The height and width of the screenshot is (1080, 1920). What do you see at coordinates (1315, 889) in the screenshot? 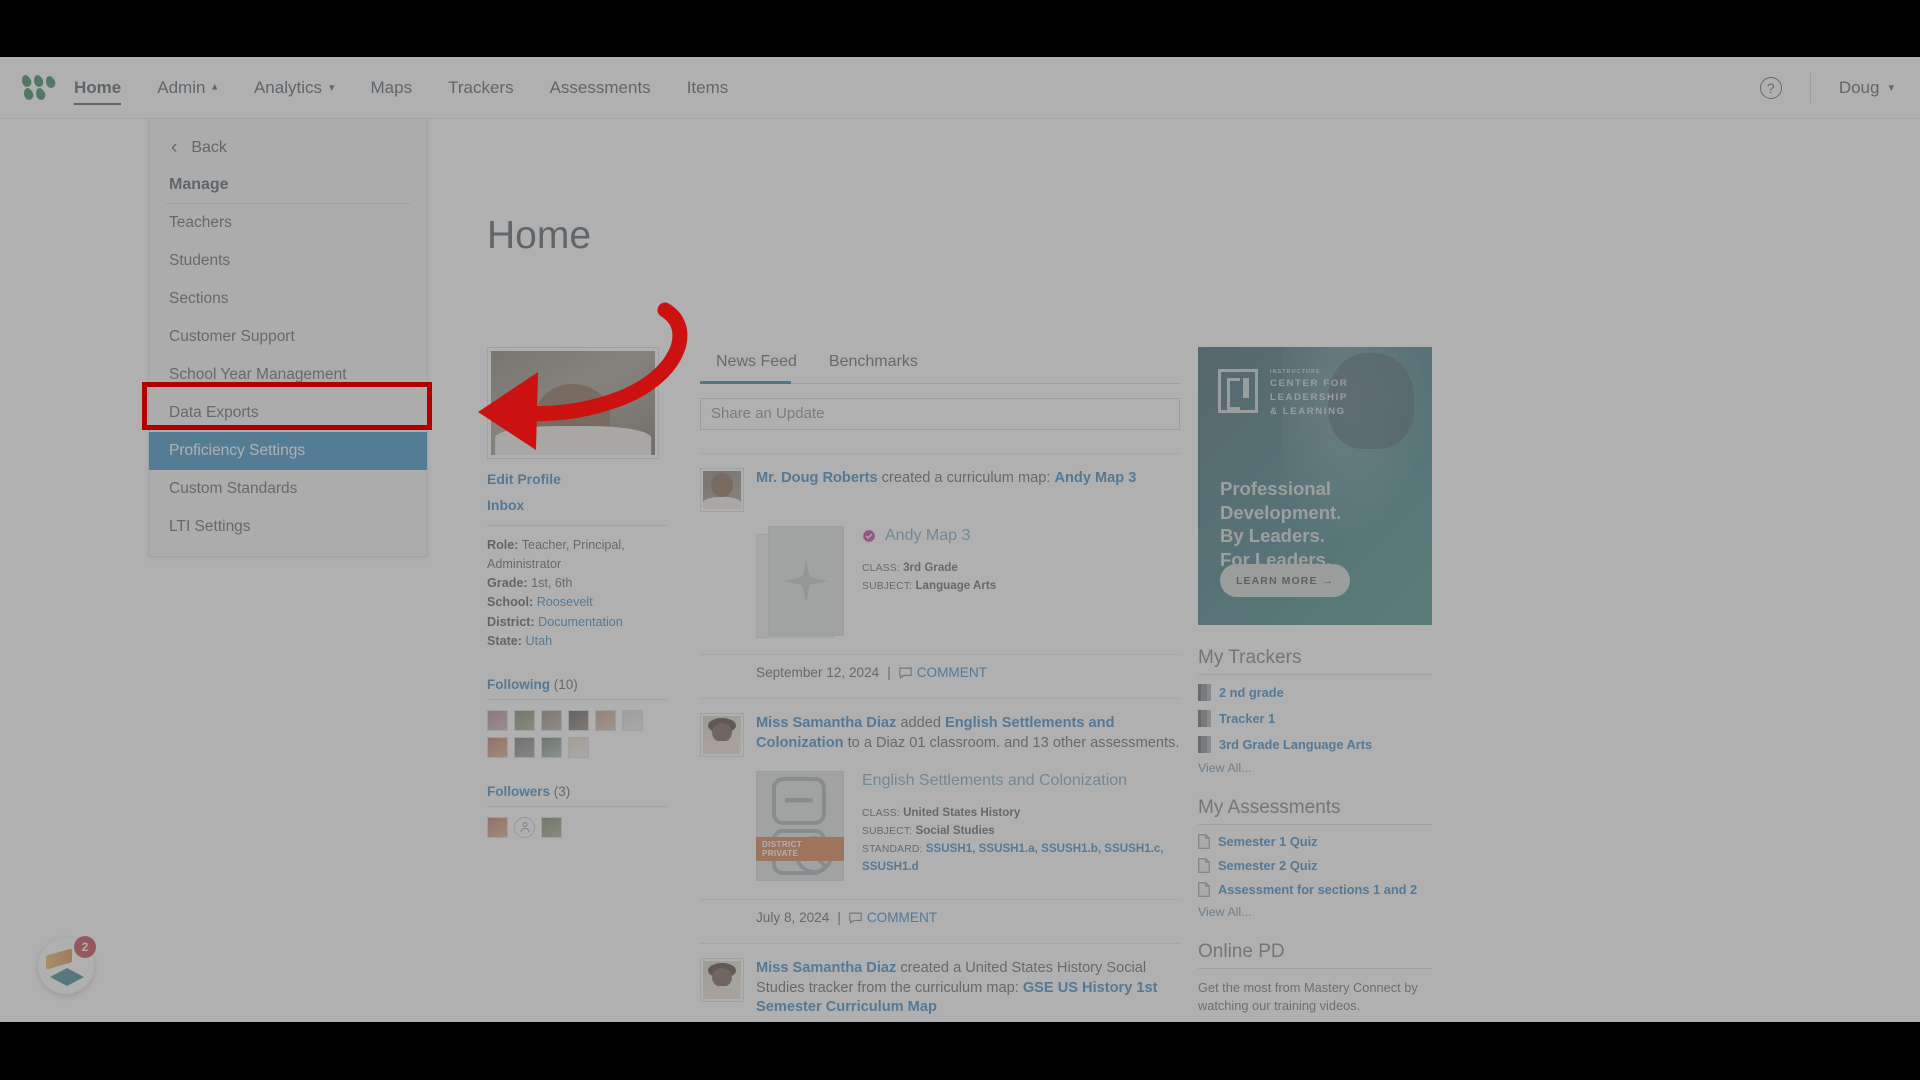
I see `assessment-item: Assessment for sections 1 and 2` at bounding box center [1315, 889].